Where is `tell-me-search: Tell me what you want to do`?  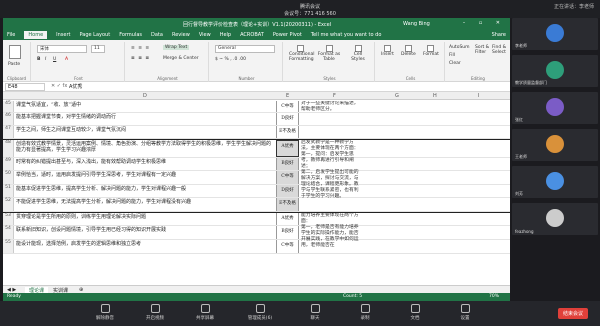 tell-me-search: Tell me what you want to do is located at coordinates (346, 35).